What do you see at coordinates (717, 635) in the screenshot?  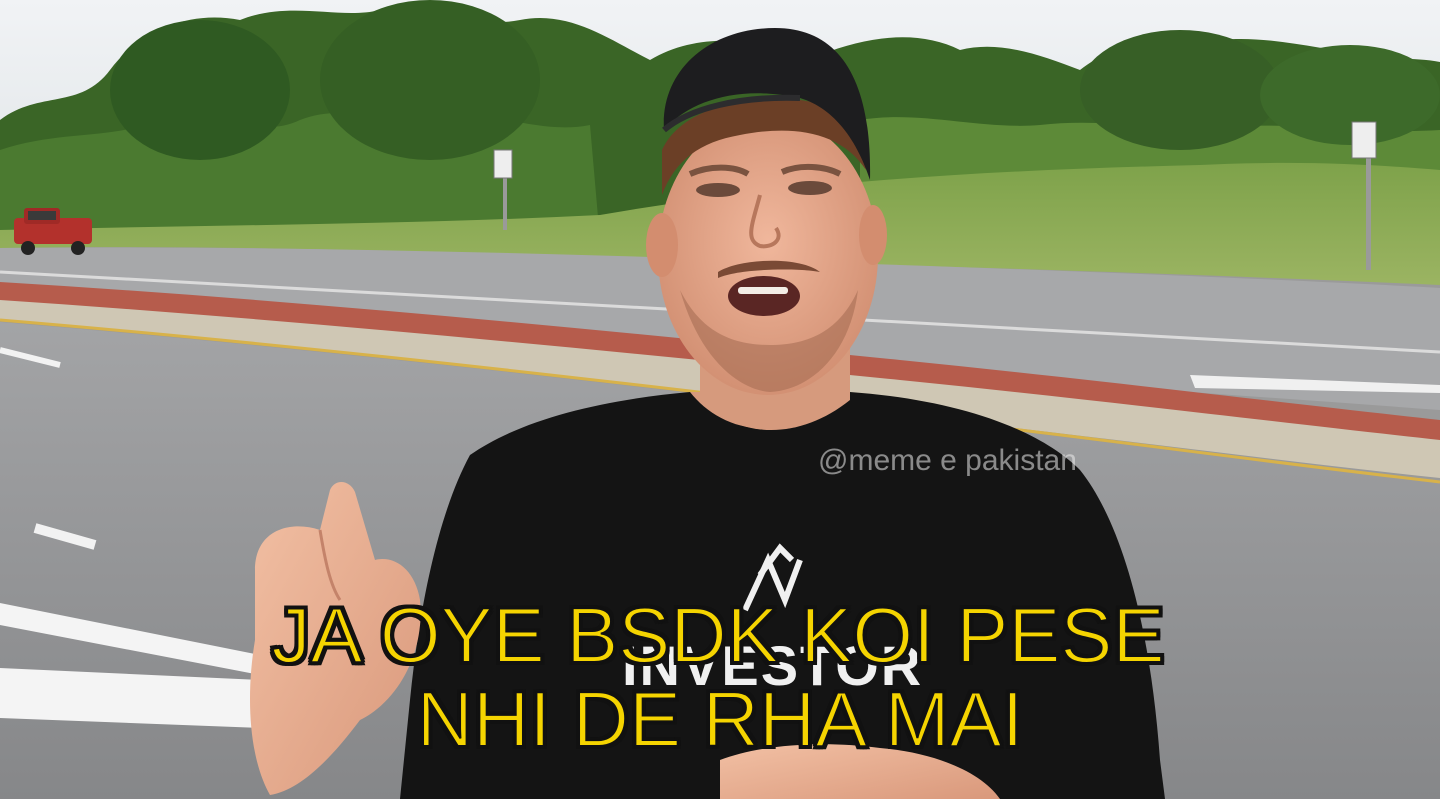 I see `caption-line-1: JA OYE BSDK KOI PESE` at bounding box center [717, 635].